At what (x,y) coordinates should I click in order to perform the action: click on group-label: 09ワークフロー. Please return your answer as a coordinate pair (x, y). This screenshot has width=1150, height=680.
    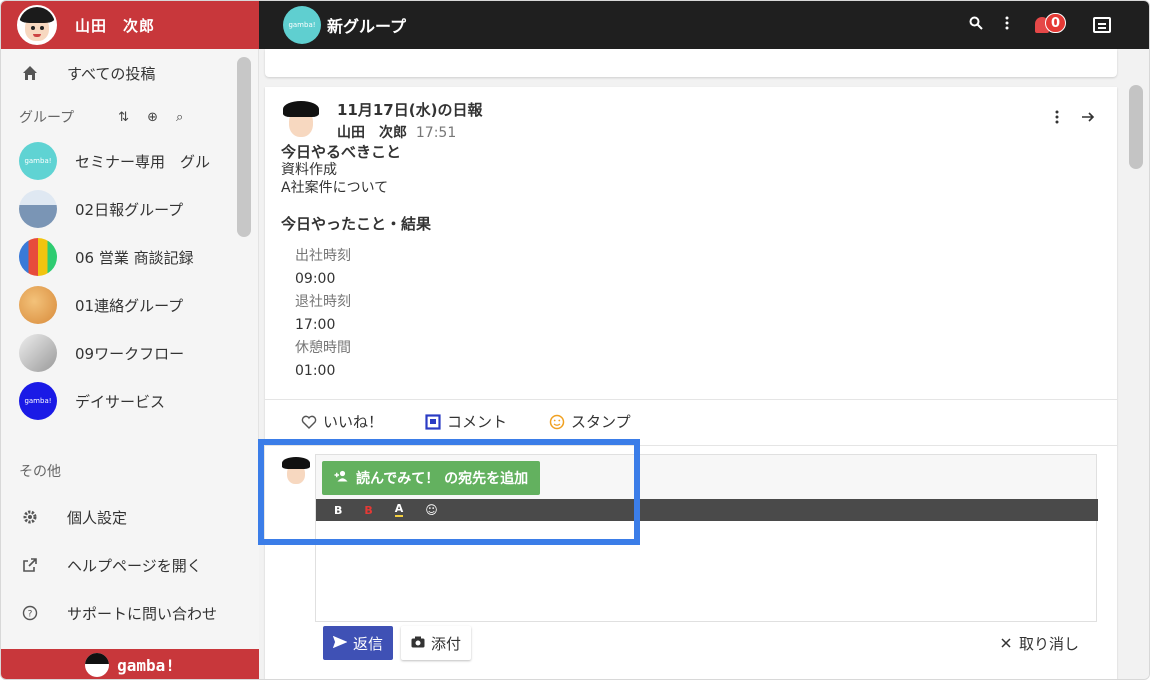
    Looking at the image, I should click on (130, 353).